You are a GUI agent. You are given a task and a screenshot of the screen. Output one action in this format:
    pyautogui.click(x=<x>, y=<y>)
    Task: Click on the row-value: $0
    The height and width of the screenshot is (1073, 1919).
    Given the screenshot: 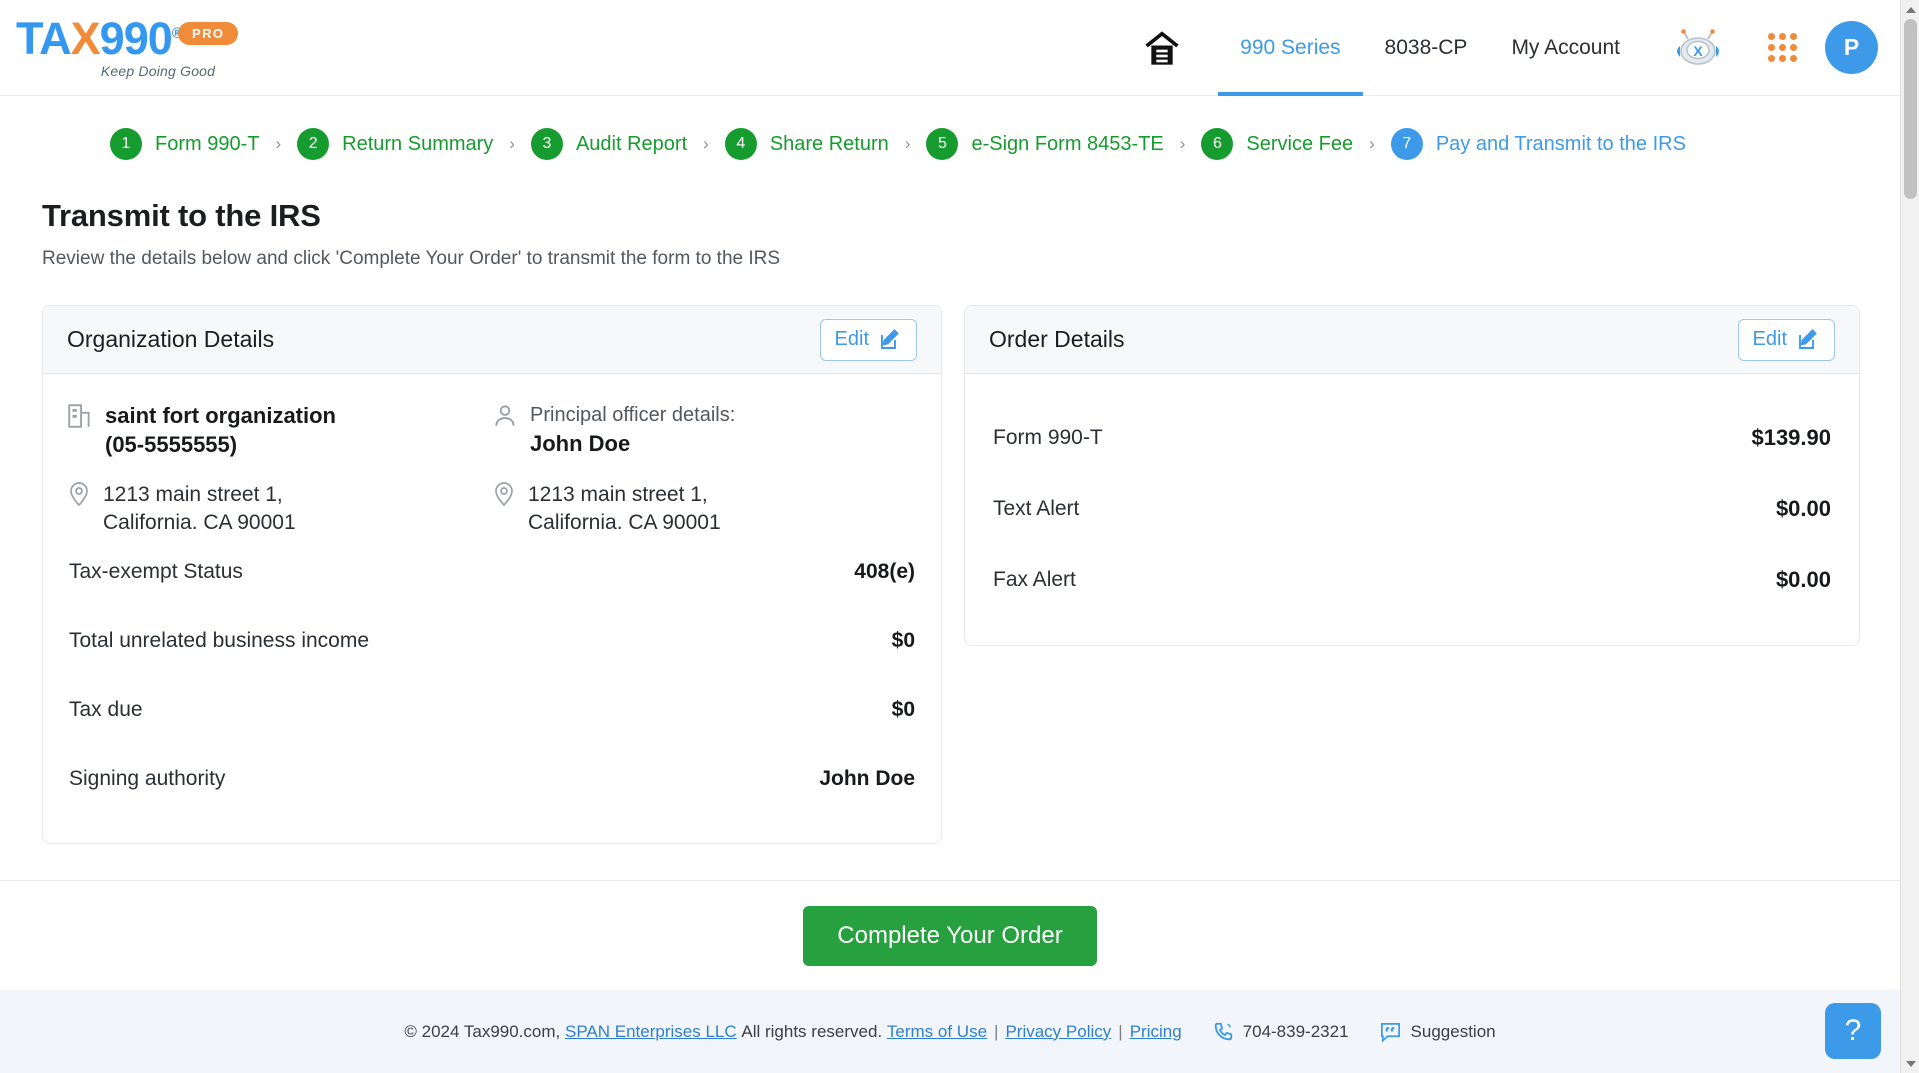 What is the action you would take?
    pyautogui.click(x=903, y=710)
    